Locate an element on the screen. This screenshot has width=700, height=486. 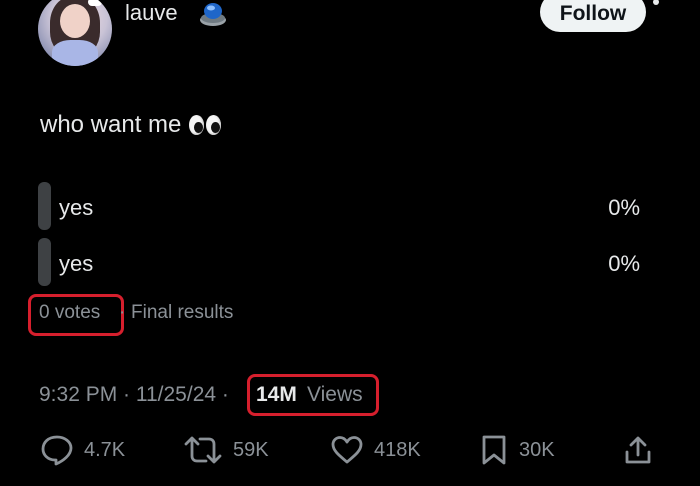
share-icon is located at coordinates (638, 450).